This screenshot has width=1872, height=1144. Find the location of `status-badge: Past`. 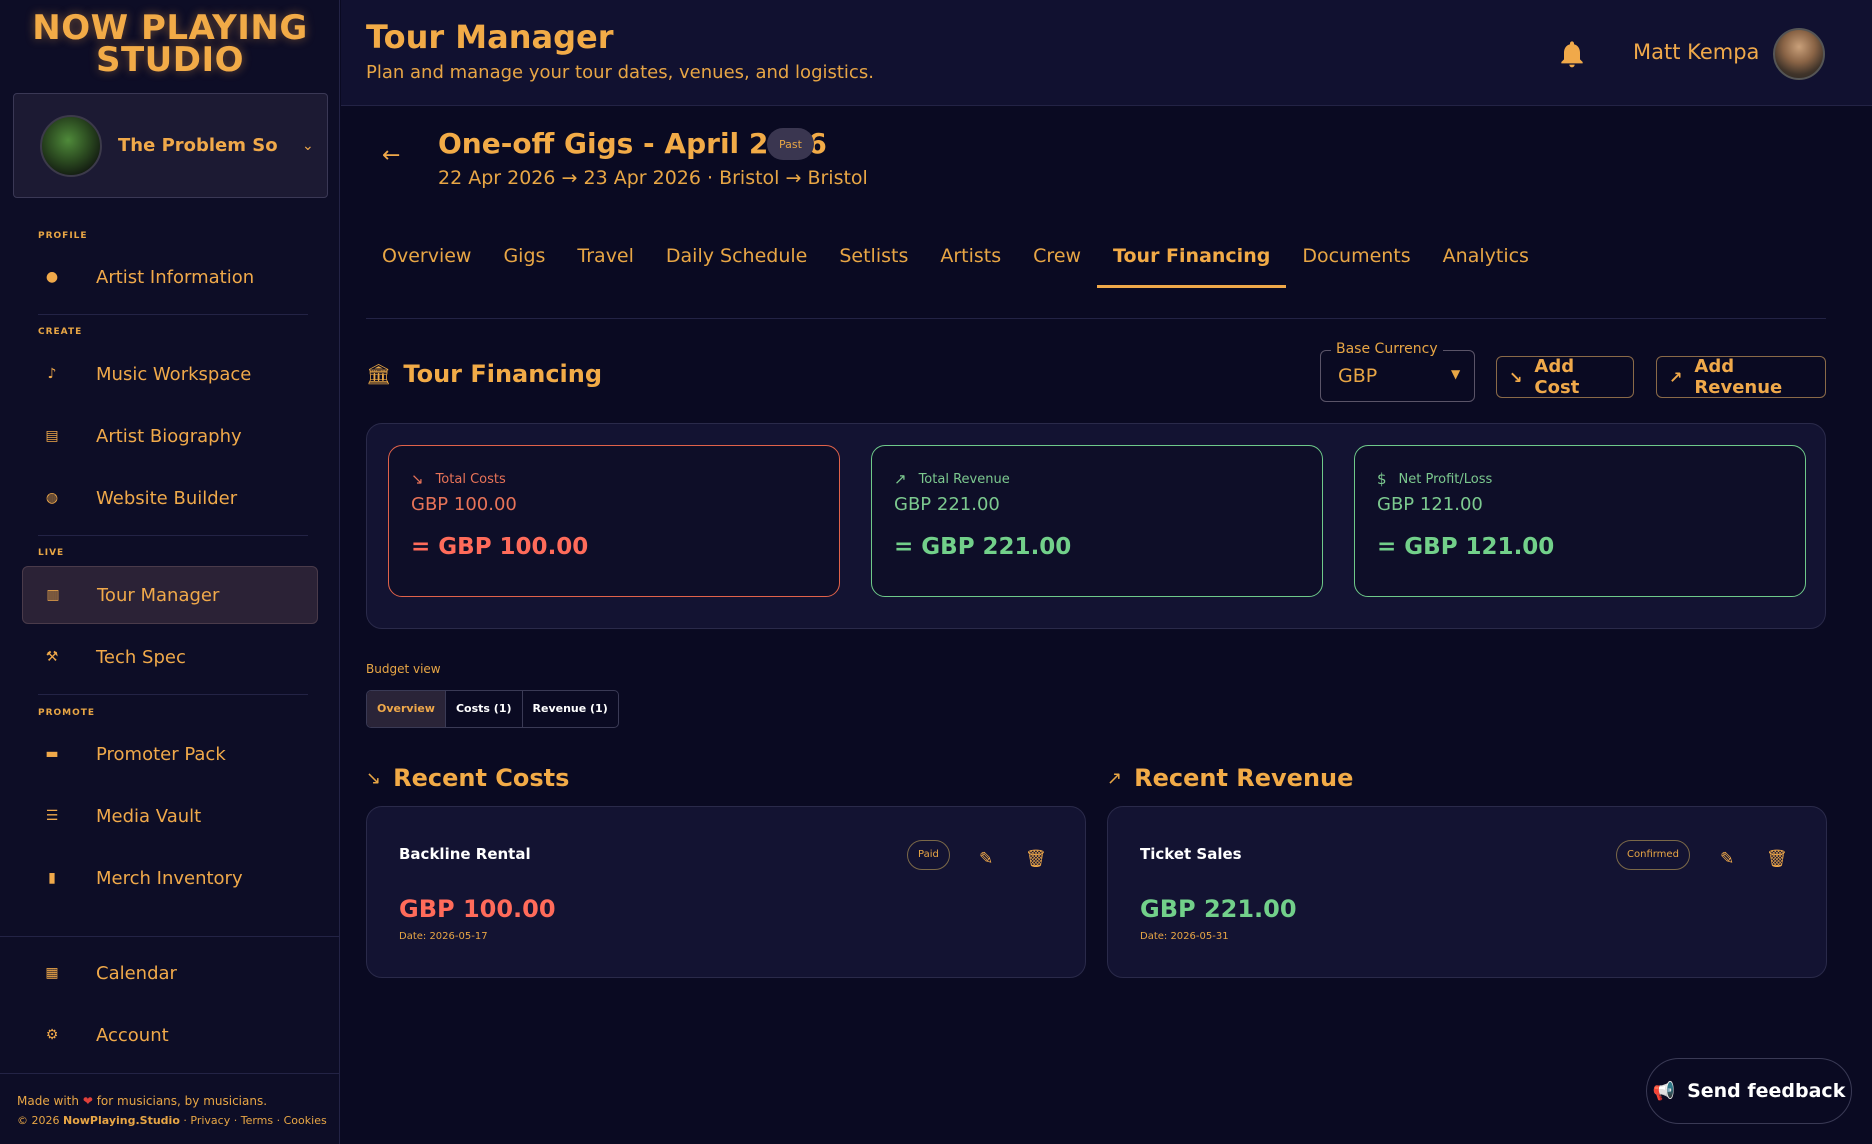

status-badge: Past is located at coordinates (790, 144).